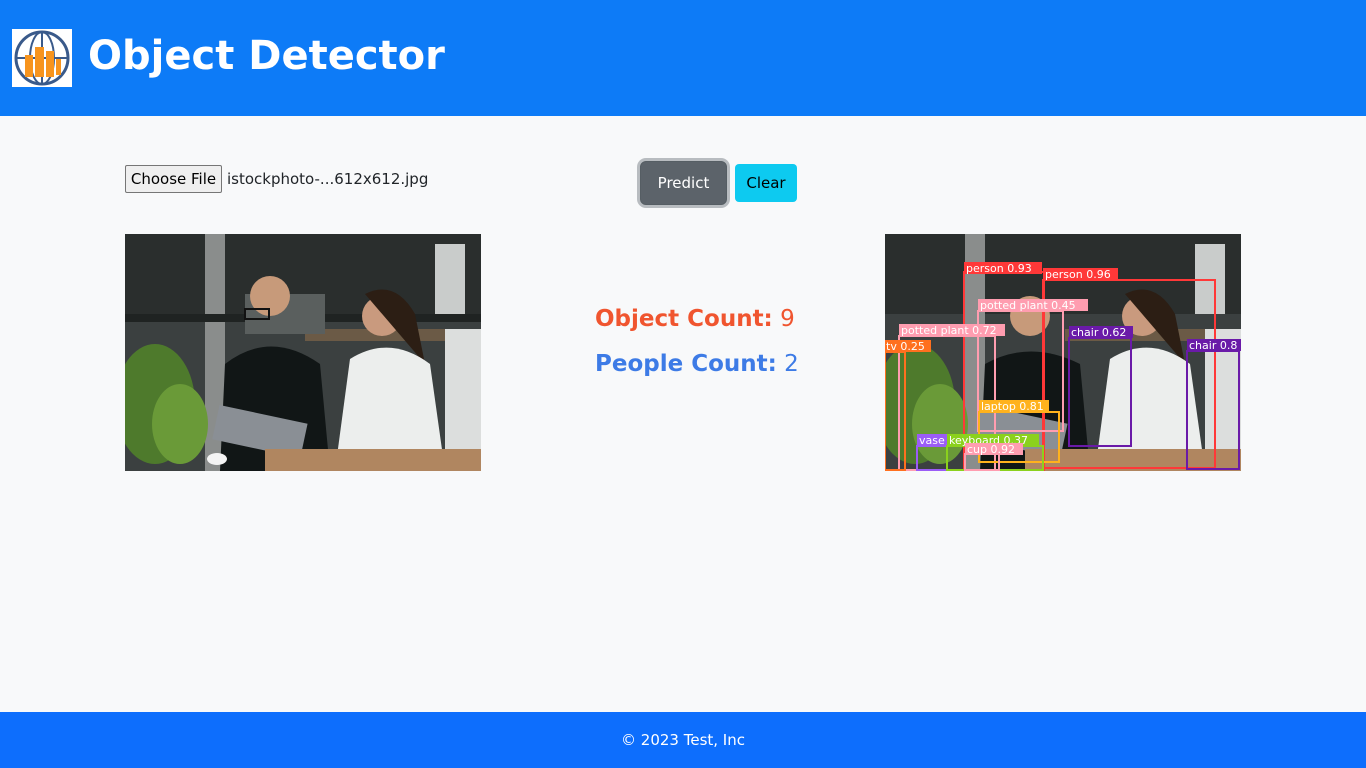  I want to click on people-count-label: People Count:, so click(686, 364).